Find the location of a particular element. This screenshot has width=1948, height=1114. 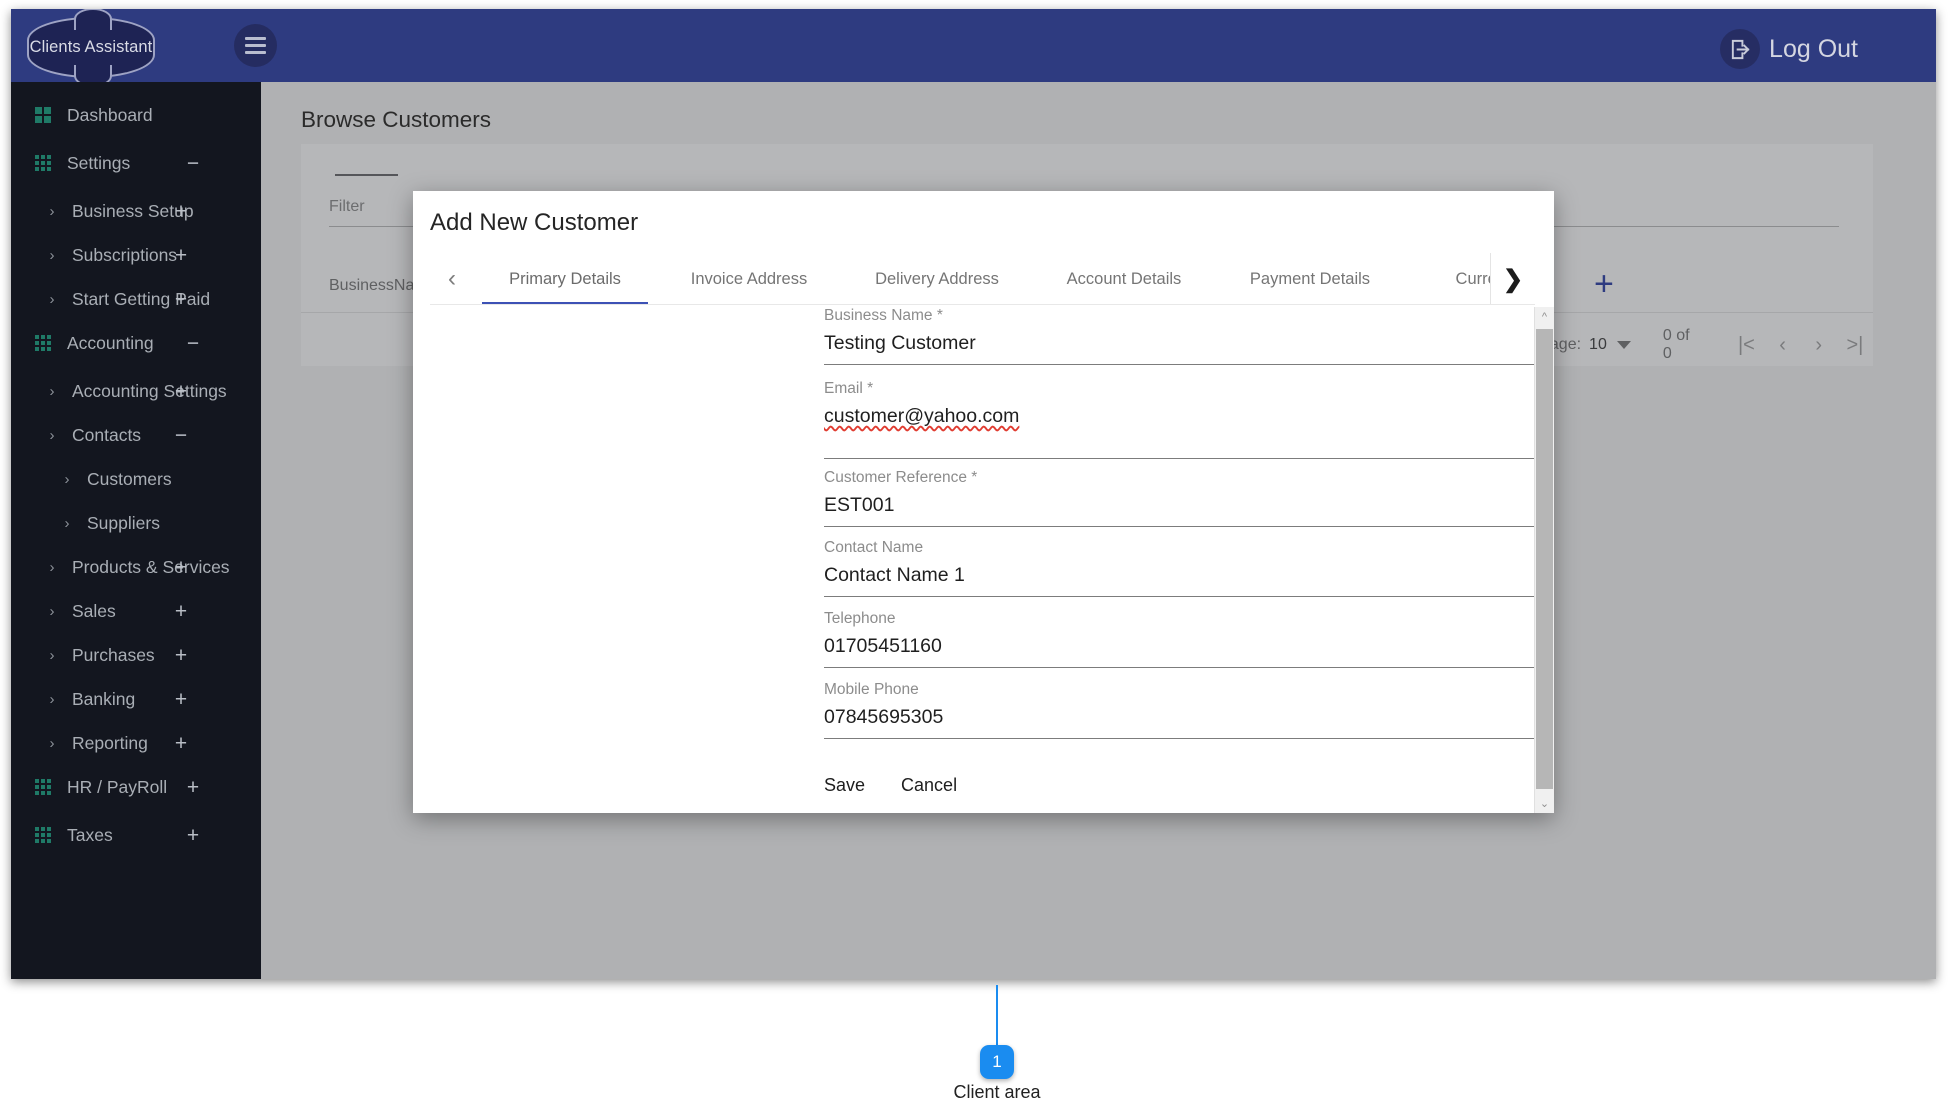

sidebar-item-business-setup: › Business Setup + is located at coordinates (136, 211).